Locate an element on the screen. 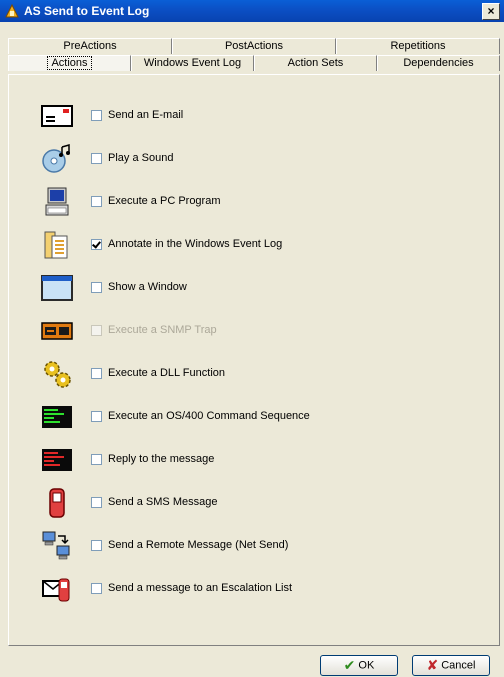 This screenshot has height=677, width=504. action-row-os400: Execute an OS/400 Command Sequence is located at coordinates (261, 418).